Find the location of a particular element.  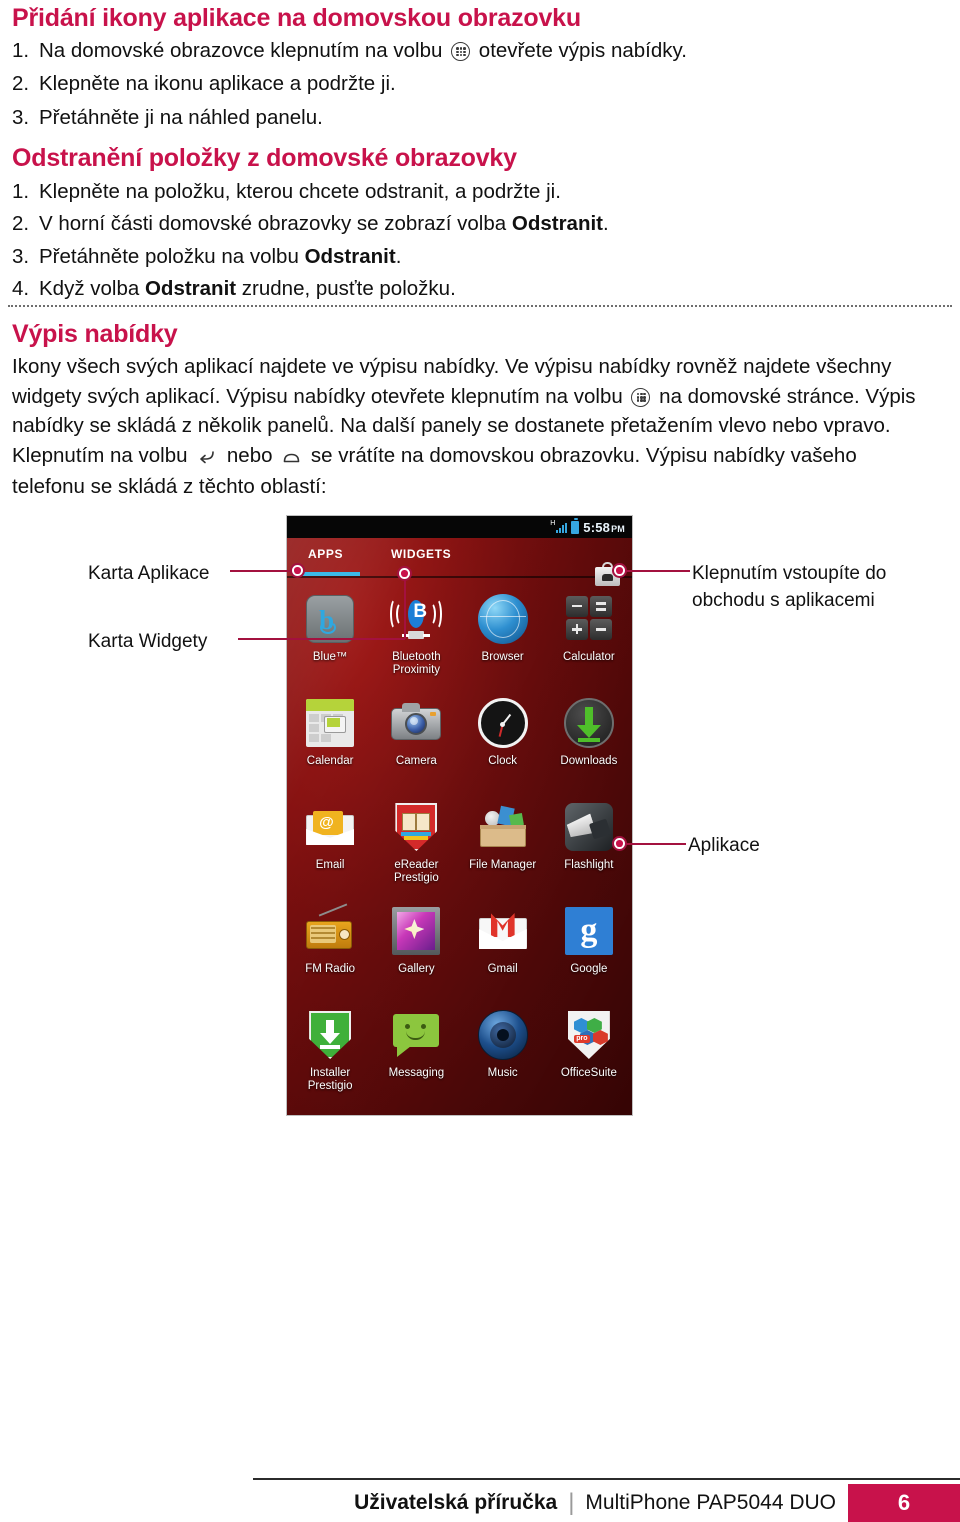

app-label: Calculator is located at coordinates (588, 657).